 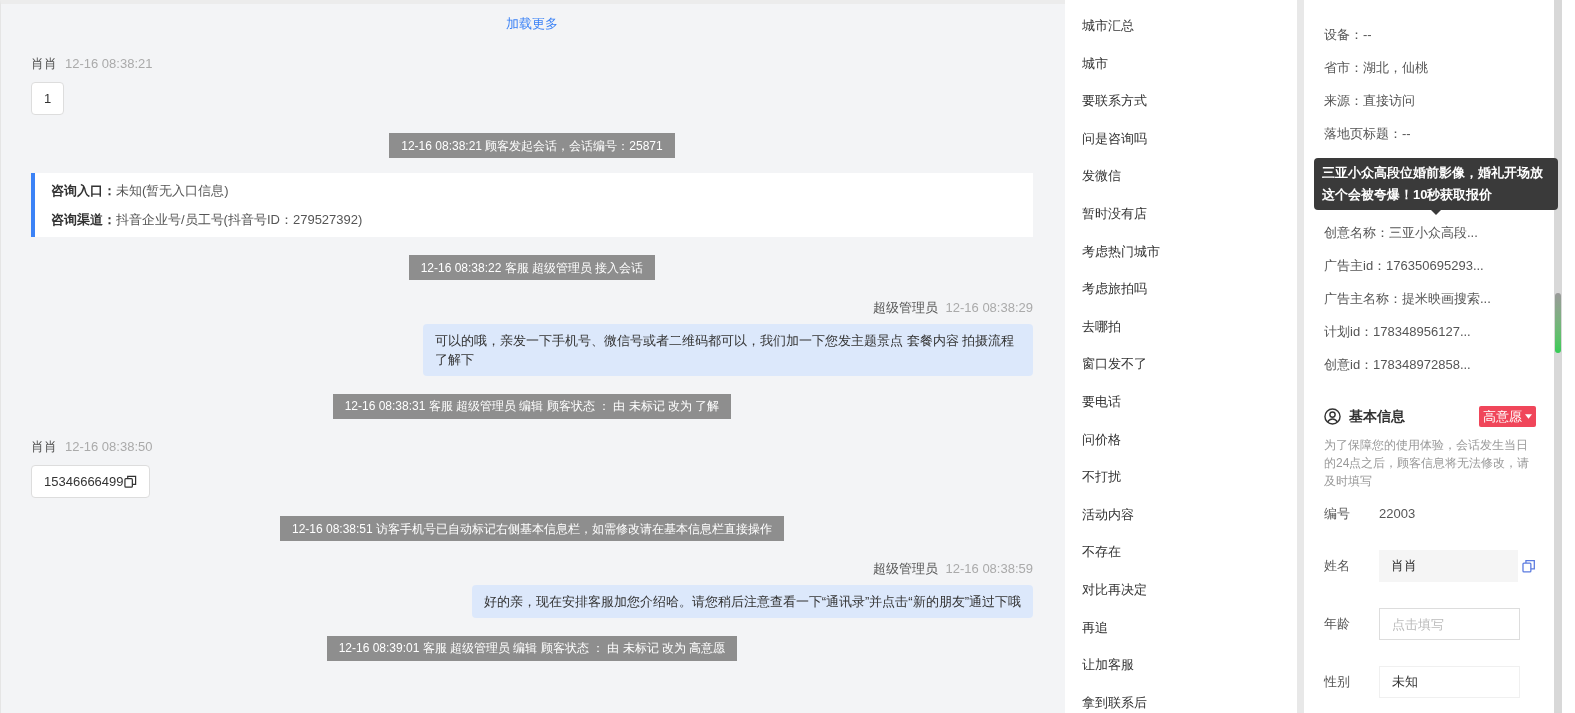 What do you see at coordinates (1337, 566) in the screenshot?
I see `field-label: 姓名` at bounding box center [1337, 566].